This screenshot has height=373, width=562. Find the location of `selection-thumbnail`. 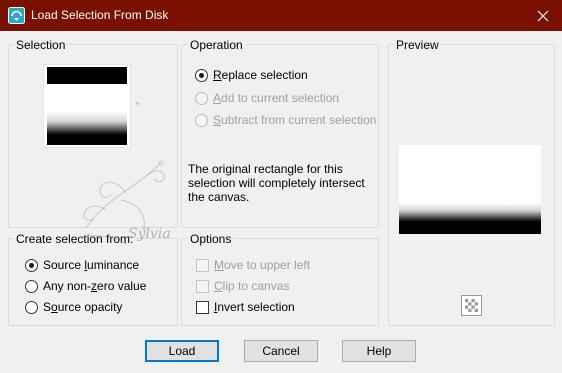

selection-thumbnail is located at coordinates (87, 106).